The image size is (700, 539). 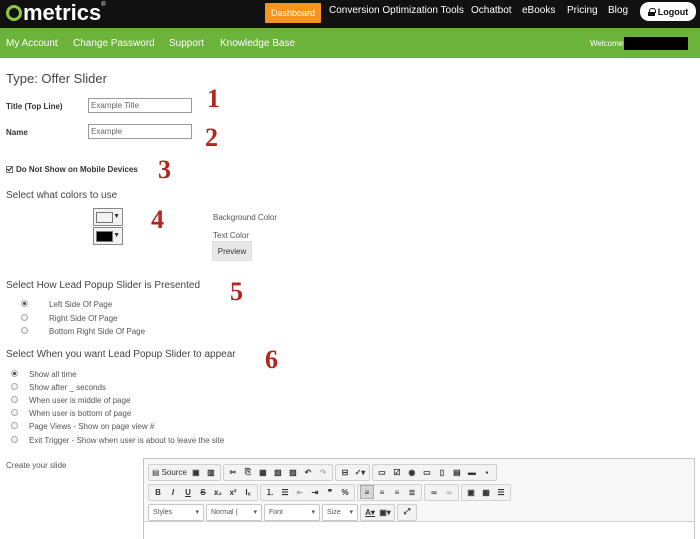 I want to click on radio-right-side, so click(x=24, y=317).